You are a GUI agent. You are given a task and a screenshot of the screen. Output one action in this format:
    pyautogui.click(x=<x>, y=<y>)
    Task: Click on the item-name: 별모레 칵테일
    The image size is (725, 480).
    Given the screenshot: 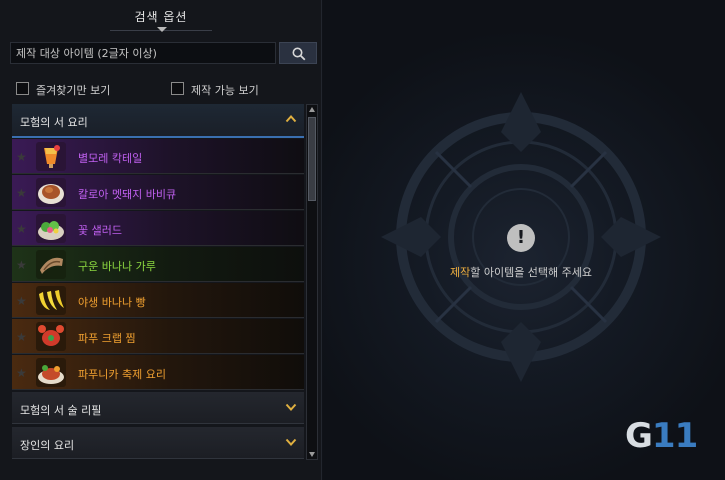 What is the action you would take?
    pyautogui.click(x=110, y=158)
    